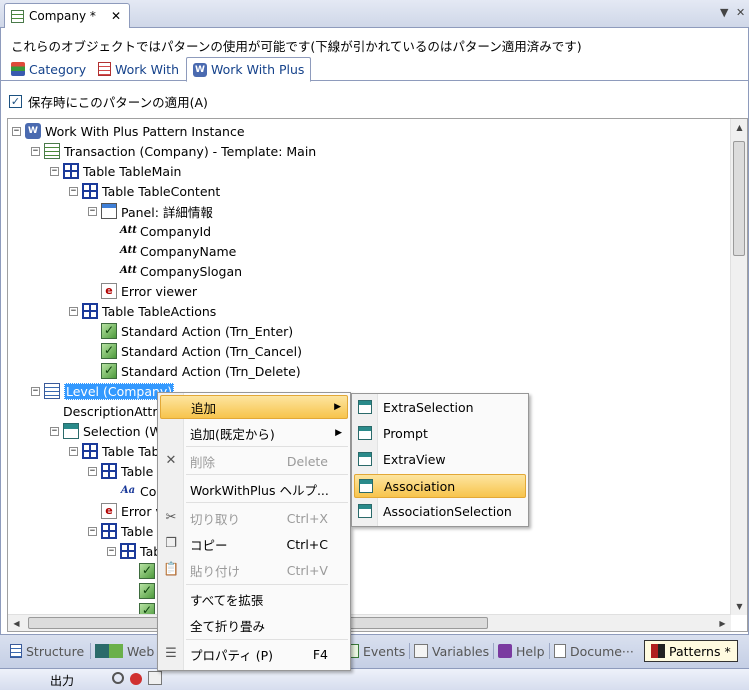 The image size is (749, 690). What do you see at coordinates (722, 623) in the screenshot?
I see `scroll-right-arrow-icon: ▶` at bounding box center [722, 623].